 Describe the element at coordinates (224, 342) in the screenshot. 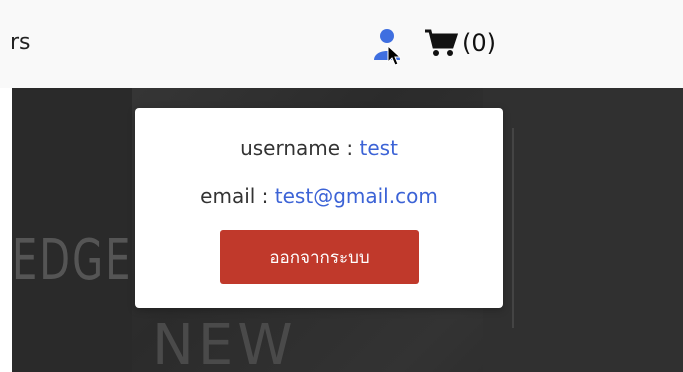

I see `hero-decor-text: NEW` at that location.